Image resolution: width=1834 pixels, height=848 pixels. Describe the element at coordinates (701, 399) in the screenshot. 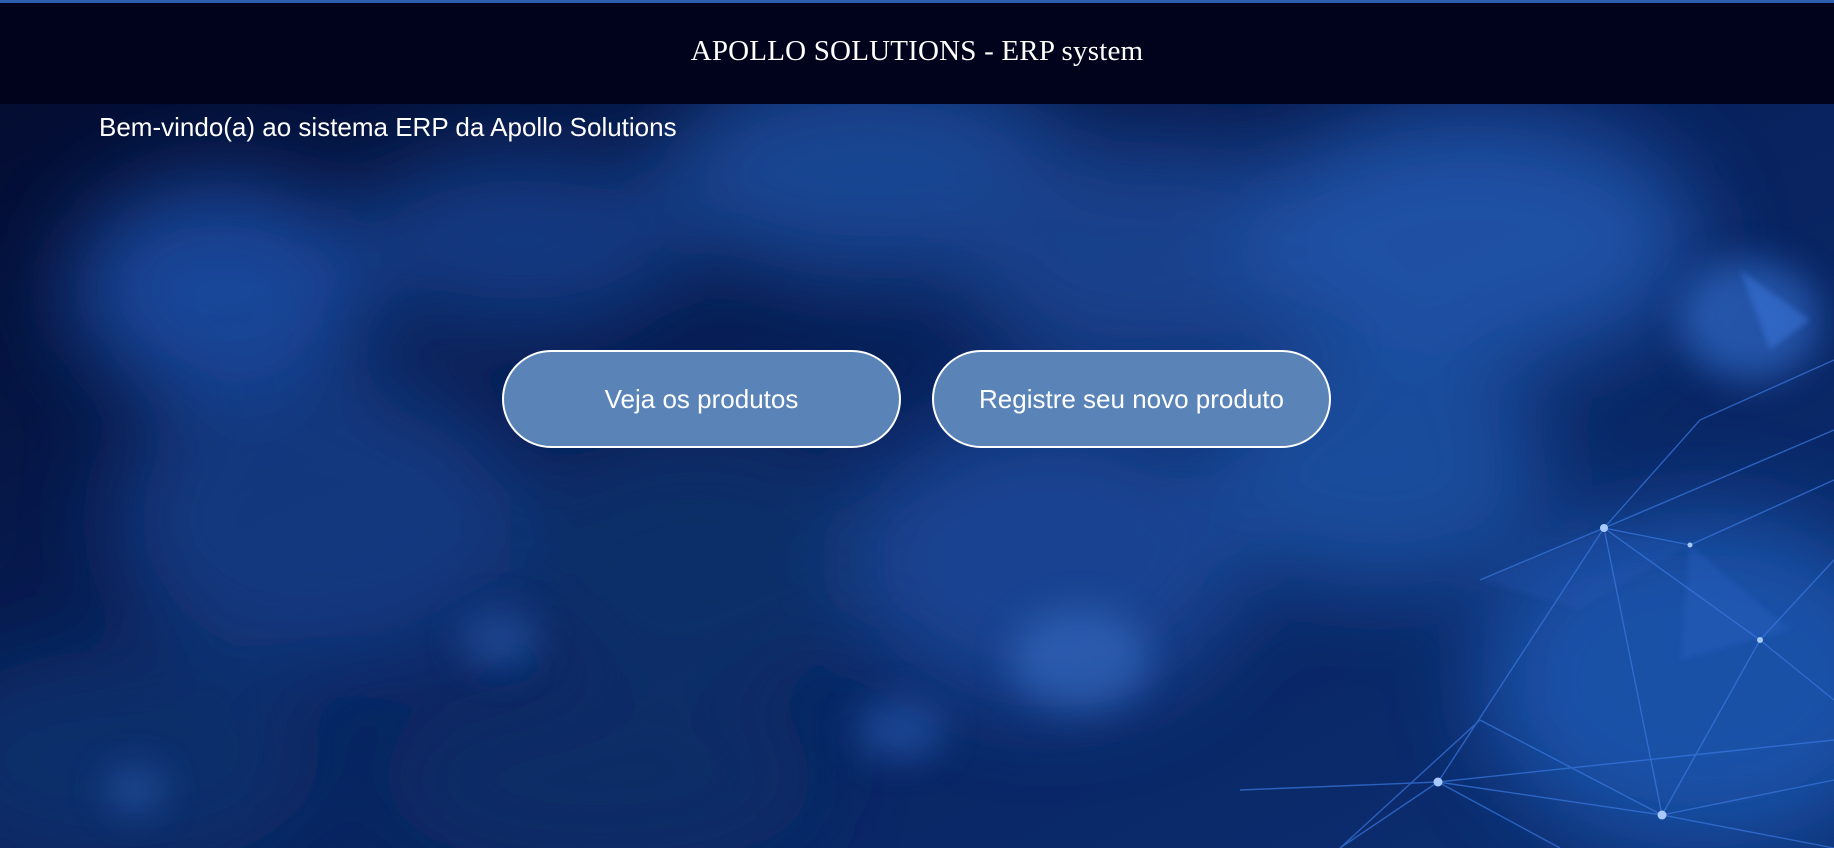

I see `view-products-button: Veja os produtos` at that location.